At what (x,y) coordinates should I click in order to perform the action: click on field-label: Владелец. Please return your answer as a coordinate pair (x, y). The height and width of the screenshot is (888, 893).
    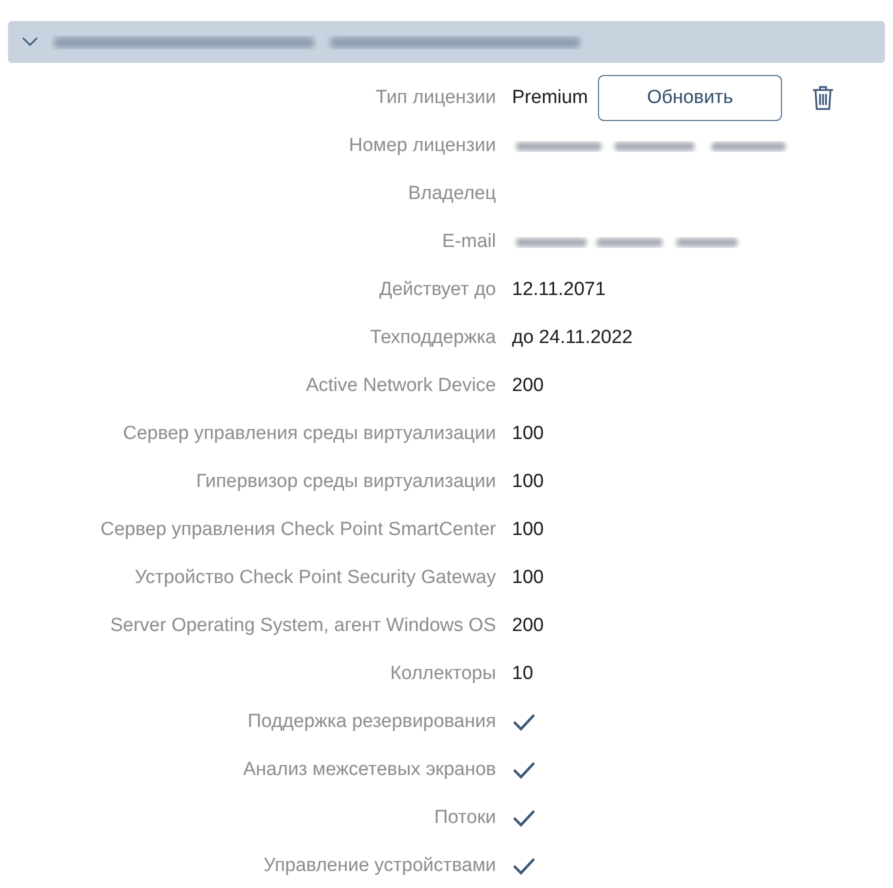
    Looking at the image, I should click on (452, 194).